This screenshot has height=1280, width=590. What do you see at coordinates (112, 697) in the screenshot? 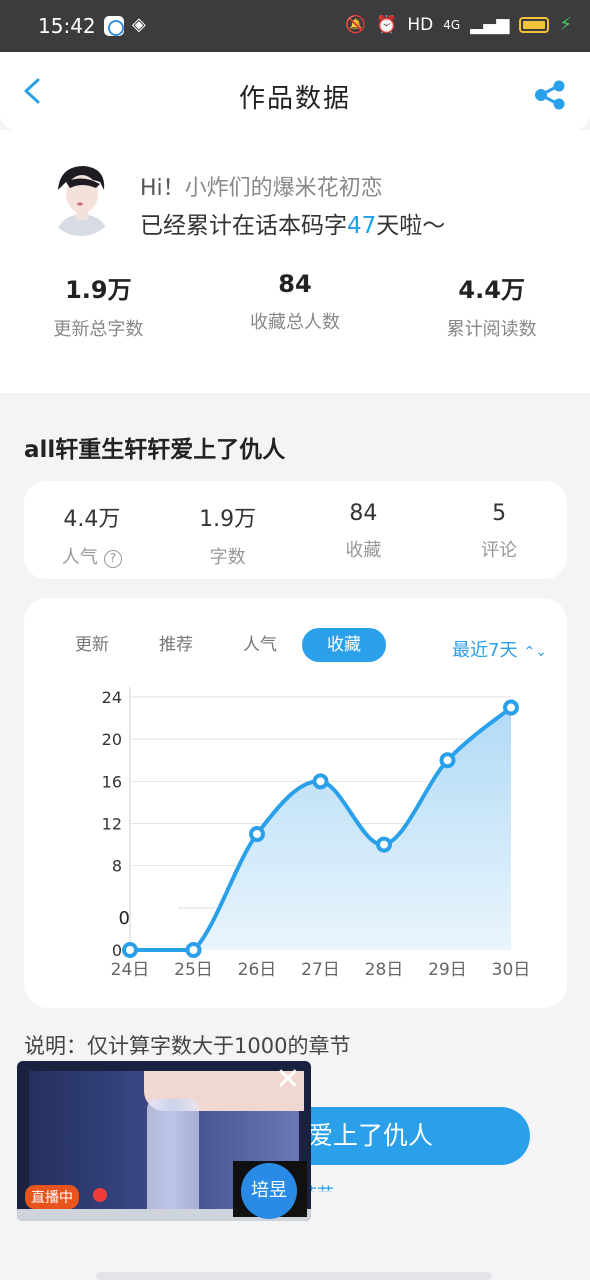
I see `y-tick-label: 24` at bounding box center [112, 697].